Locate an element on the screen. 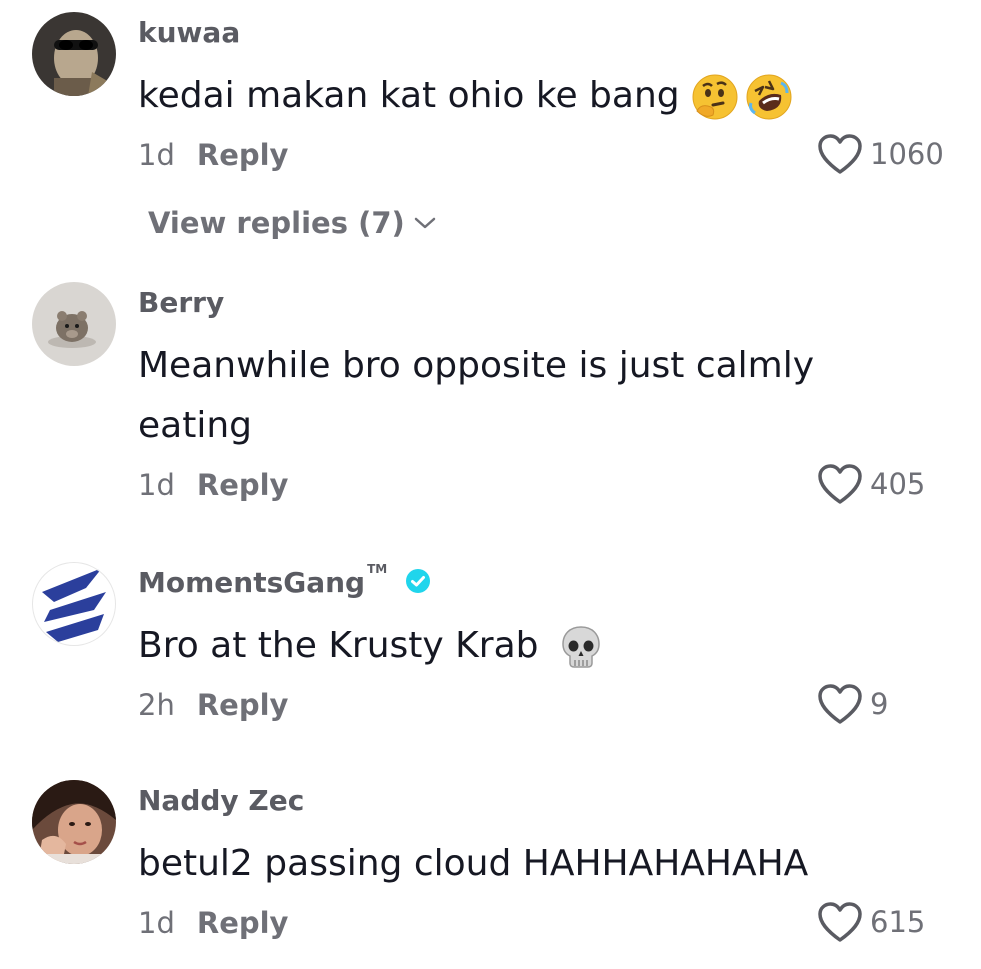  username: MomentsGang TM is located at coordinates (284, 581).